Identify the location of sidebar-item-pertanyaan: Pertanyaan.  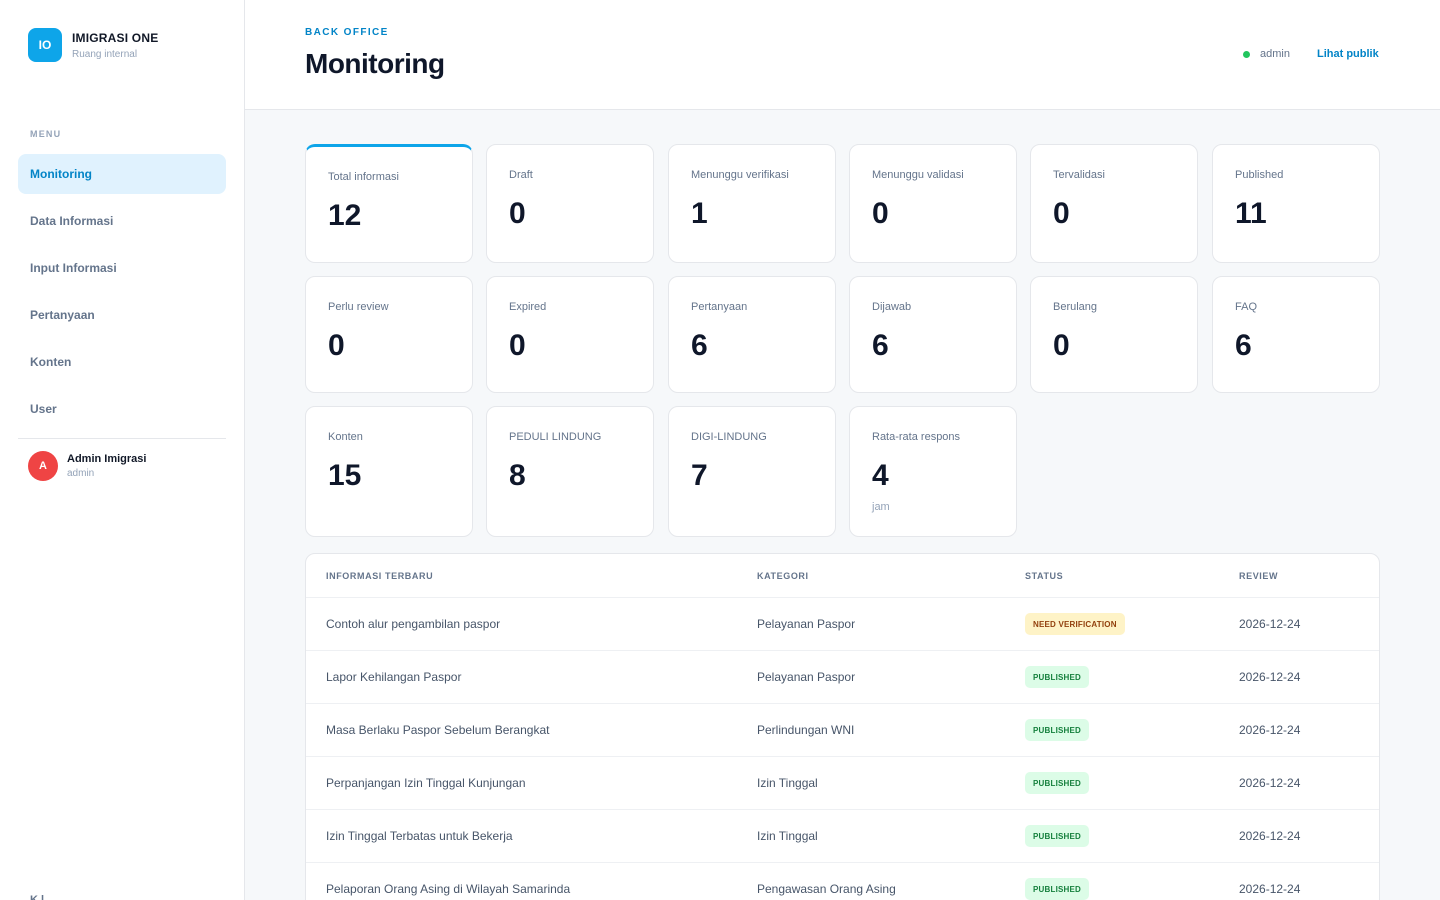
(122, 315).